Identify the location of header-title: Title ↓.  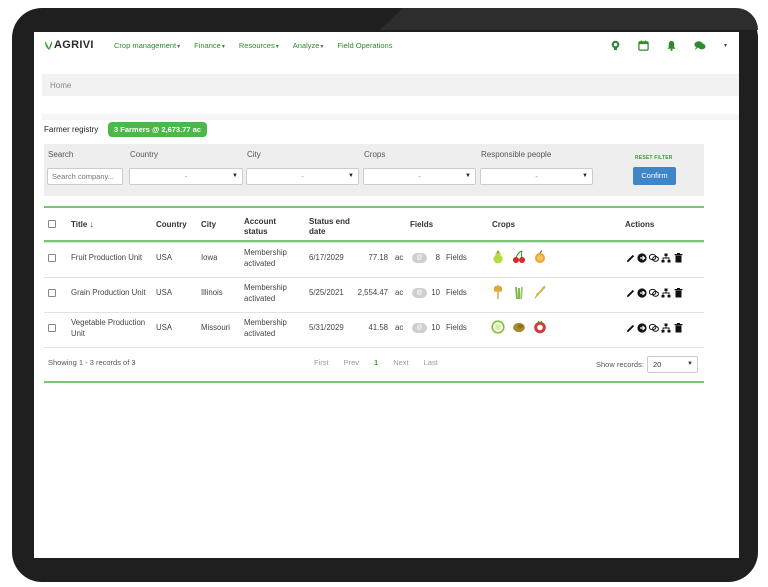
(82, 225).